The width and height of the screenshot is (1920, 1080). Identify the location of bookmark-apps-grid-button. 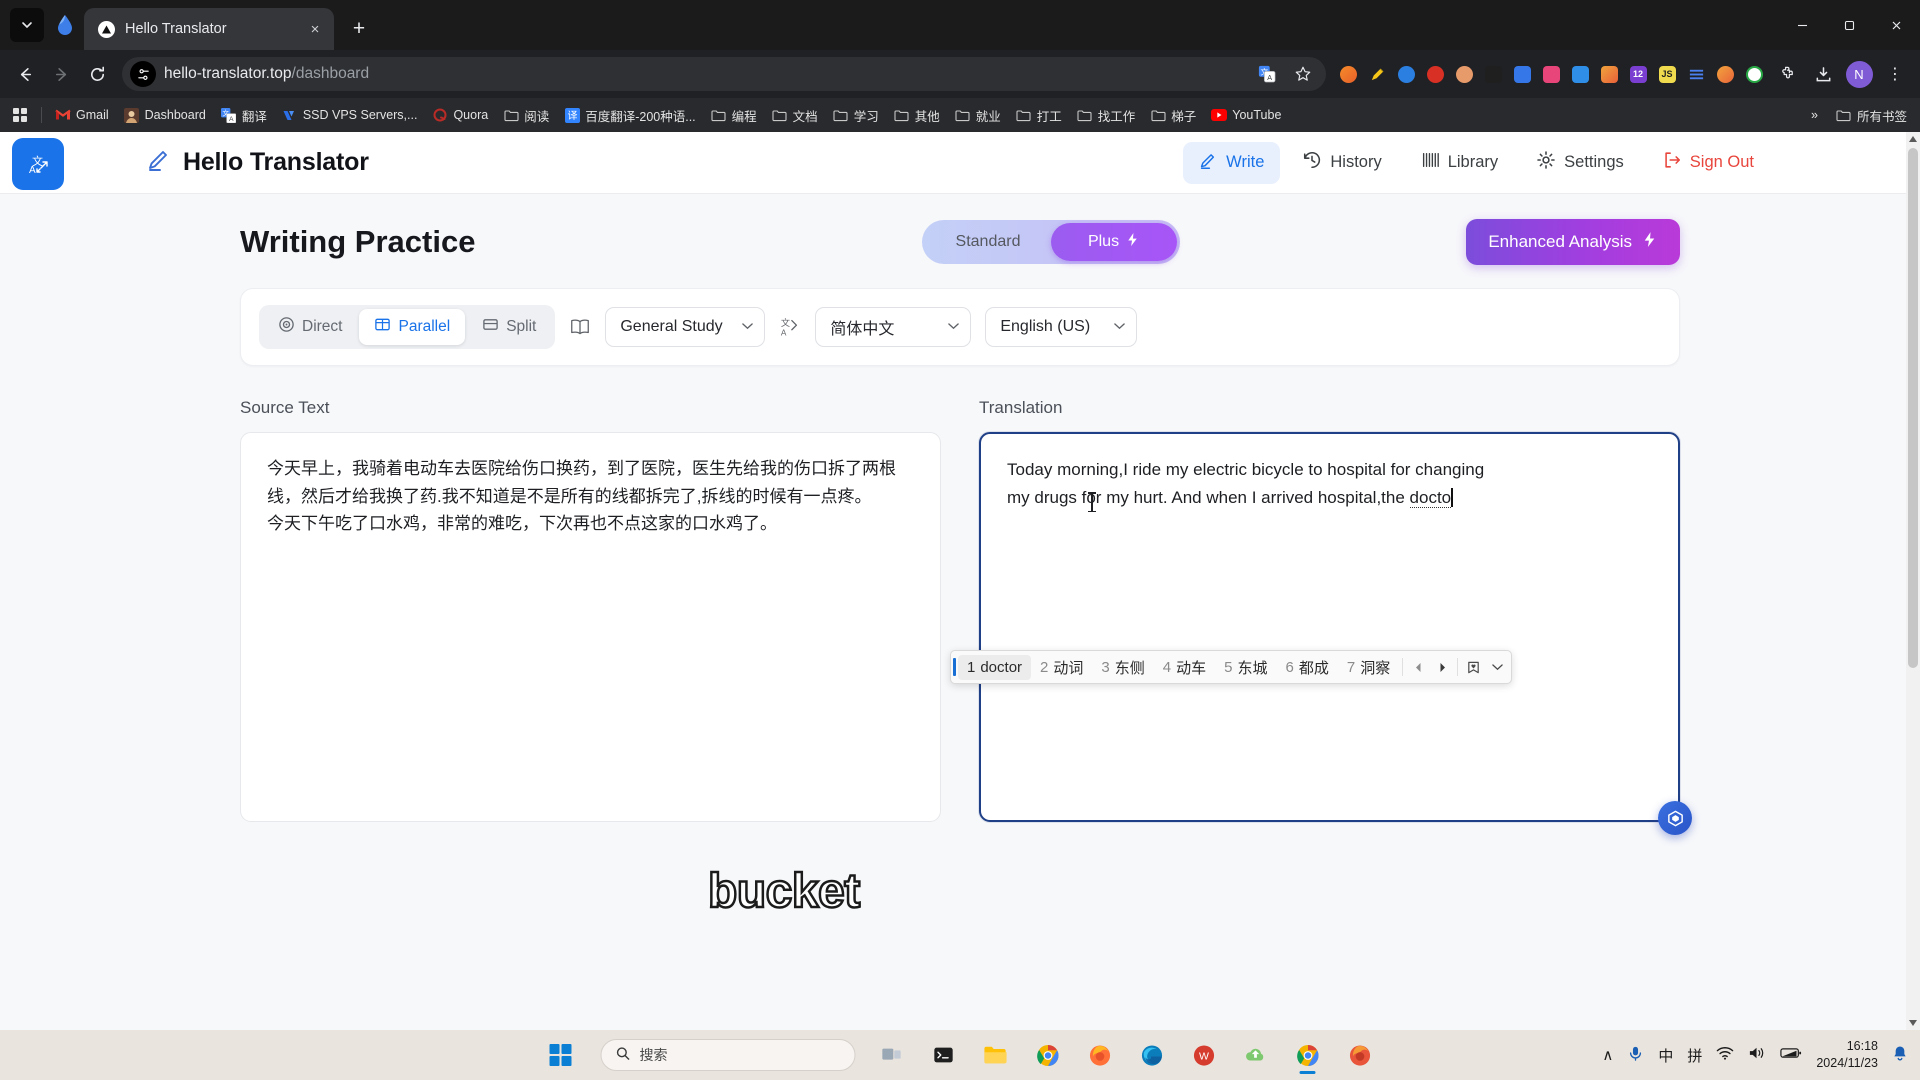
(20, 115).